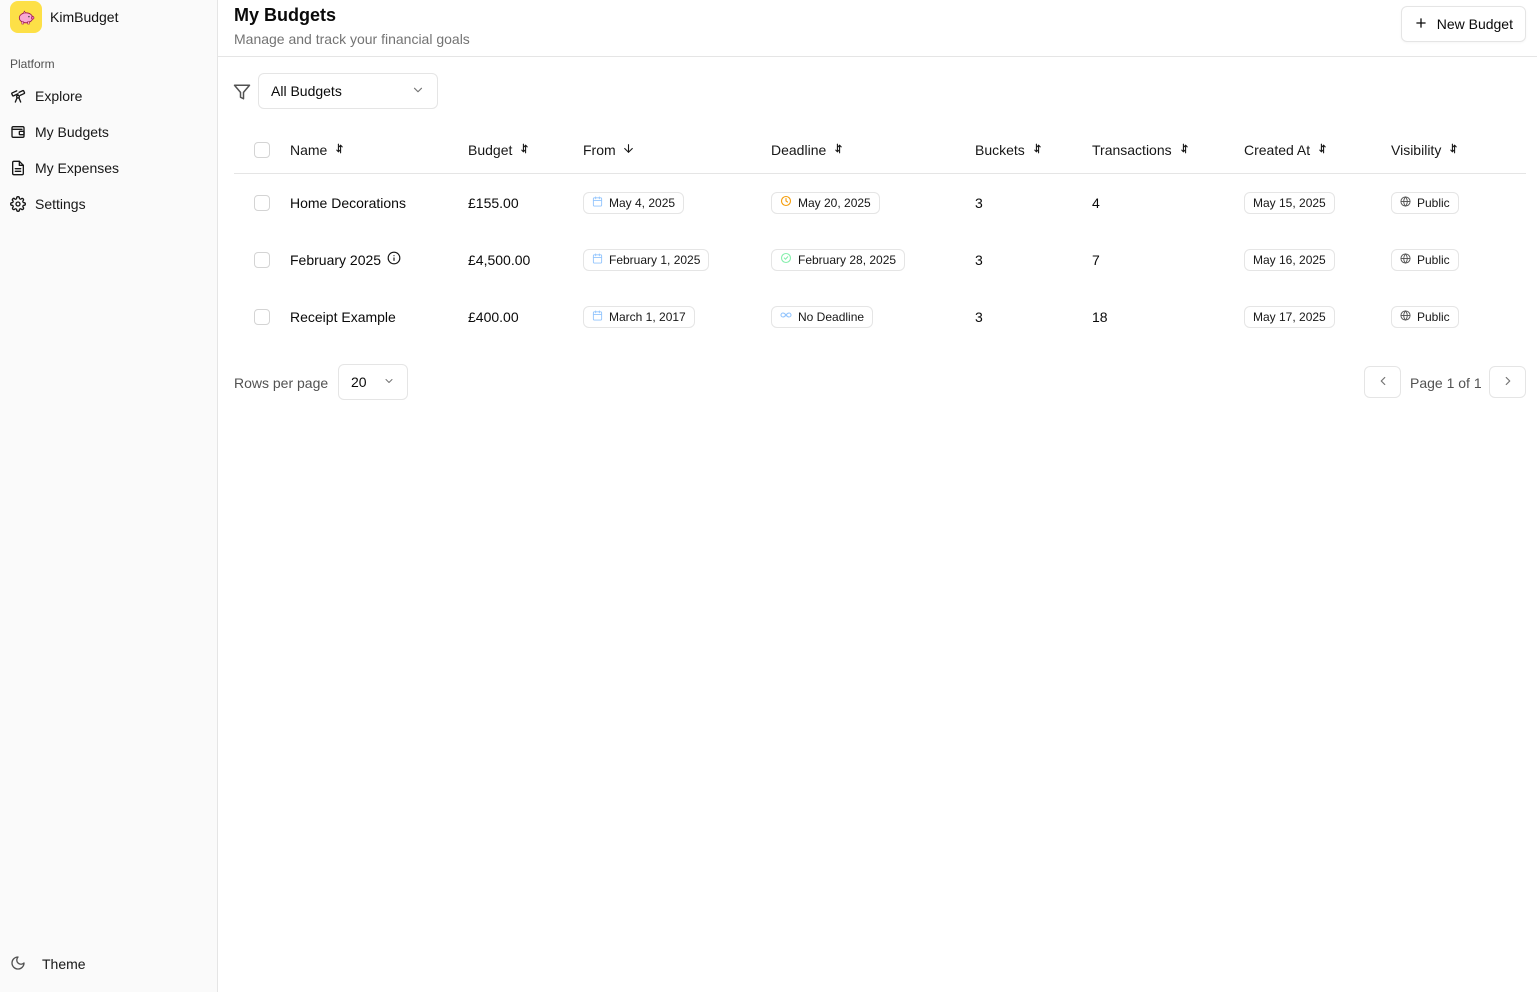  What do you see at coordinates (655, 259) in the screenshot?
I see `from-date-text: February 1, 2025` at bounding box center [655, 259].